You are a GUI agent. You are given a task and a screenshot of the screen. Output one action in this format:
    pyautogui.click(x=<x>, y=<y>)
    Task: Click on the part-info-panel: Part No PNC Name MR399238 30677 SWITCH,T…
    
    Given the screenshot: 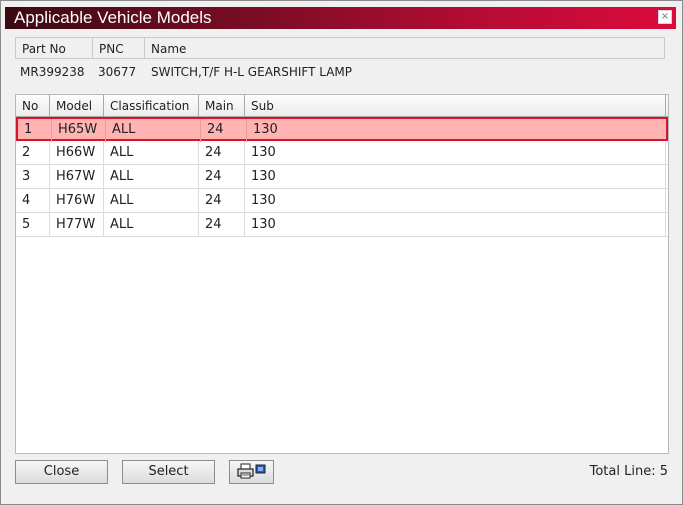 What is the action you would take?
    pyautogui.click(x=340, y=63)
    